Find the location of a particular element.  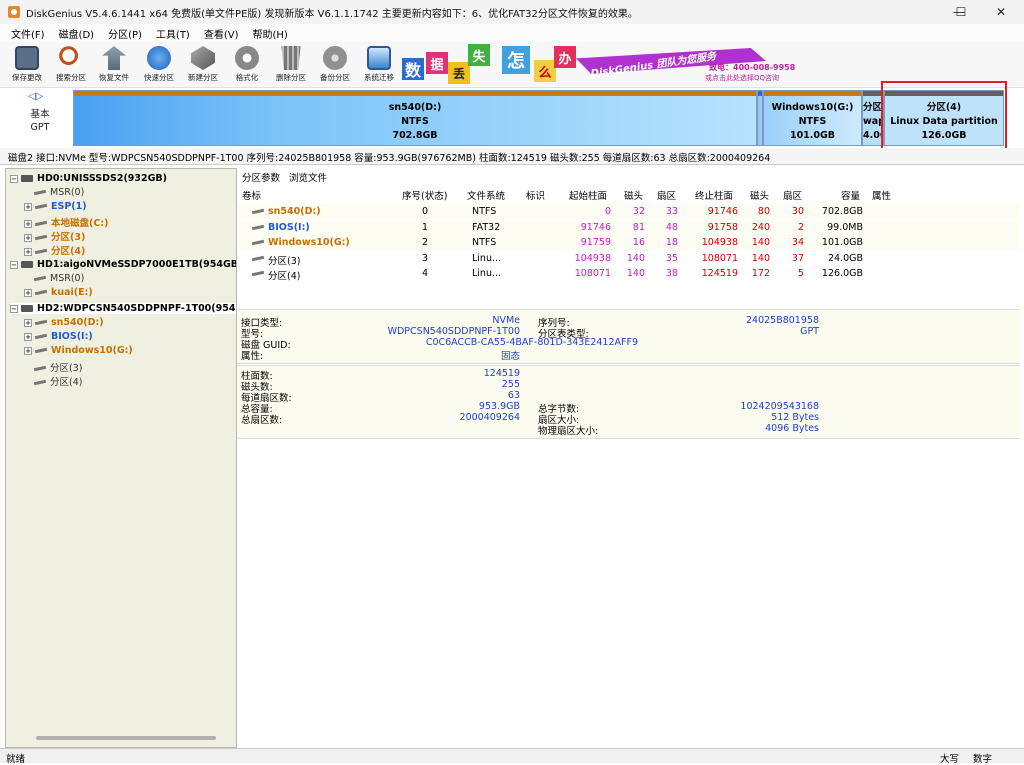

tree-item: + ESP(1) is located at coordinates (55, 206).